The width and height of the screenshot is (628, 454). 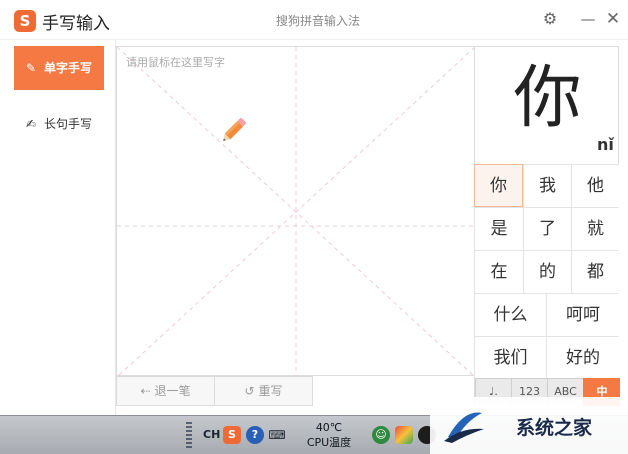 I want to click on cpu-temperature-widget: 40℃ CPU温度, so click(x=329, y=435).